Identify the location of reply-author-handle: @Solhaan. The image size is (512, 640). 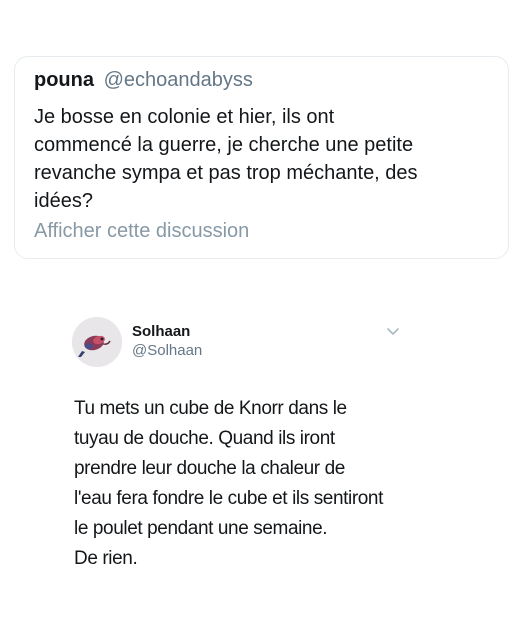
(167, 351).